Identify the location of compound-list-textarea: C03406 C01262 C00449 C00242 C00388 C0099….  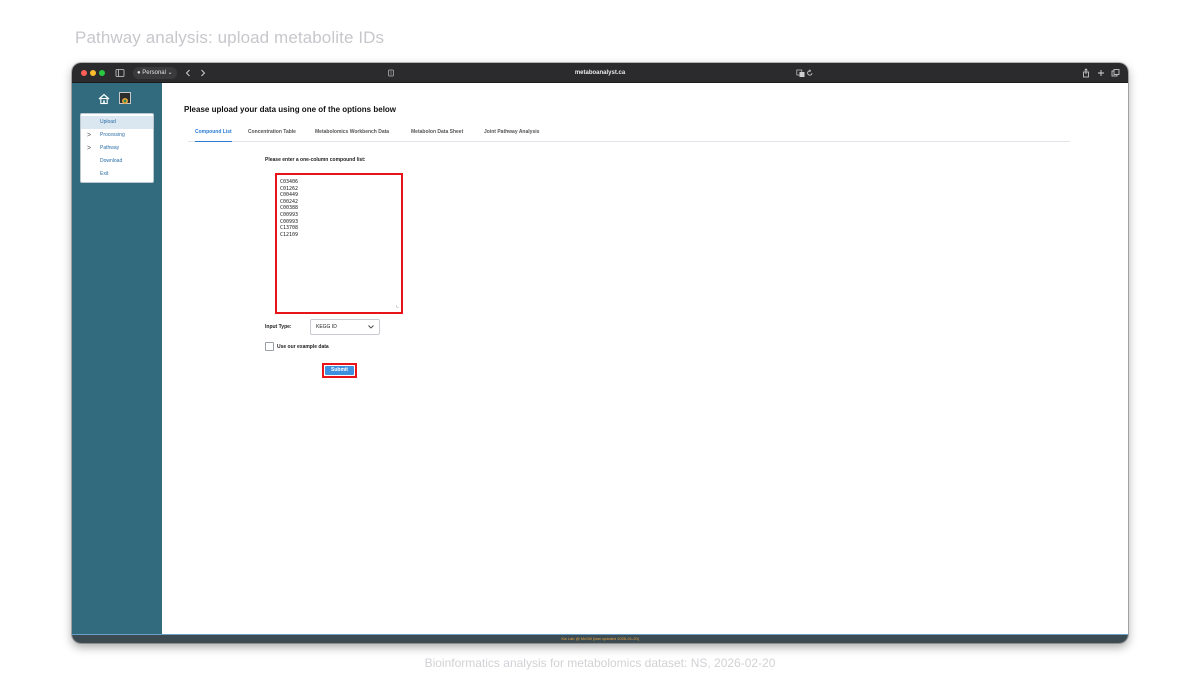
(339, 243).